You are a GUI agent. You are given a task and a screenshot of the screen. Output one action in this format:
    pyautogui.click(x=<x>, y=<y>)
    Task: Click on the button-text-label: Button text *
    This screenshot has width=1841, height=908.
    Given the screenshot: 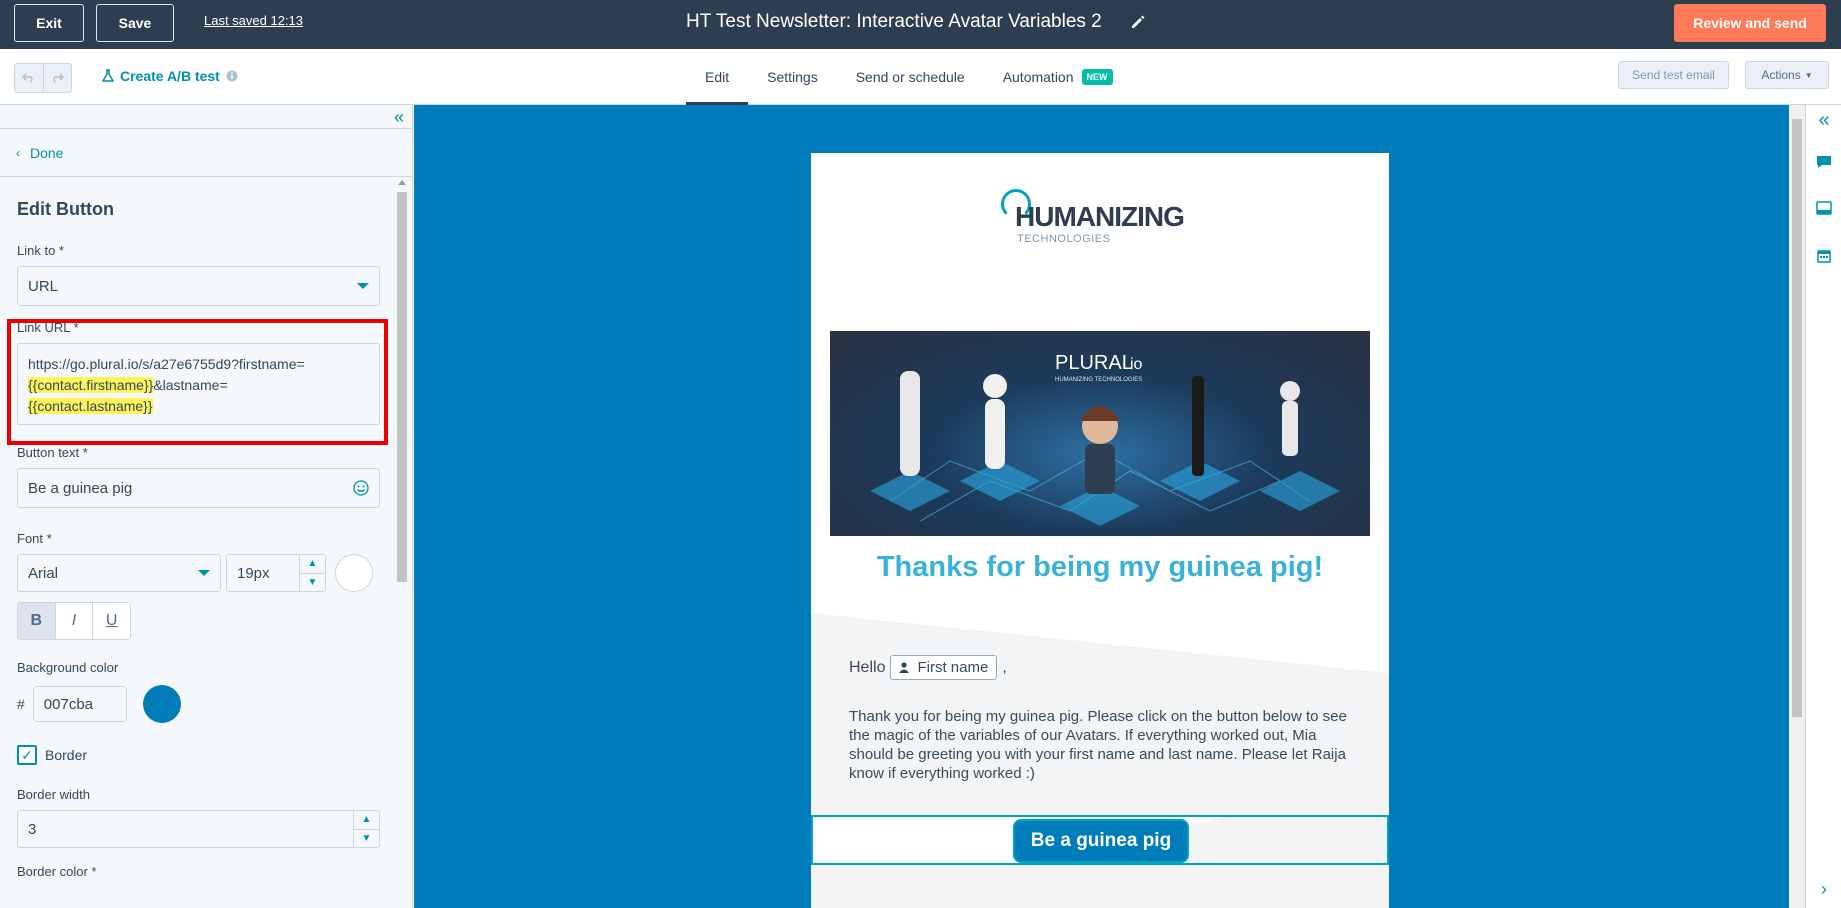 What is the action you would take?
    pyautogui.click(x=52, y=452)
    